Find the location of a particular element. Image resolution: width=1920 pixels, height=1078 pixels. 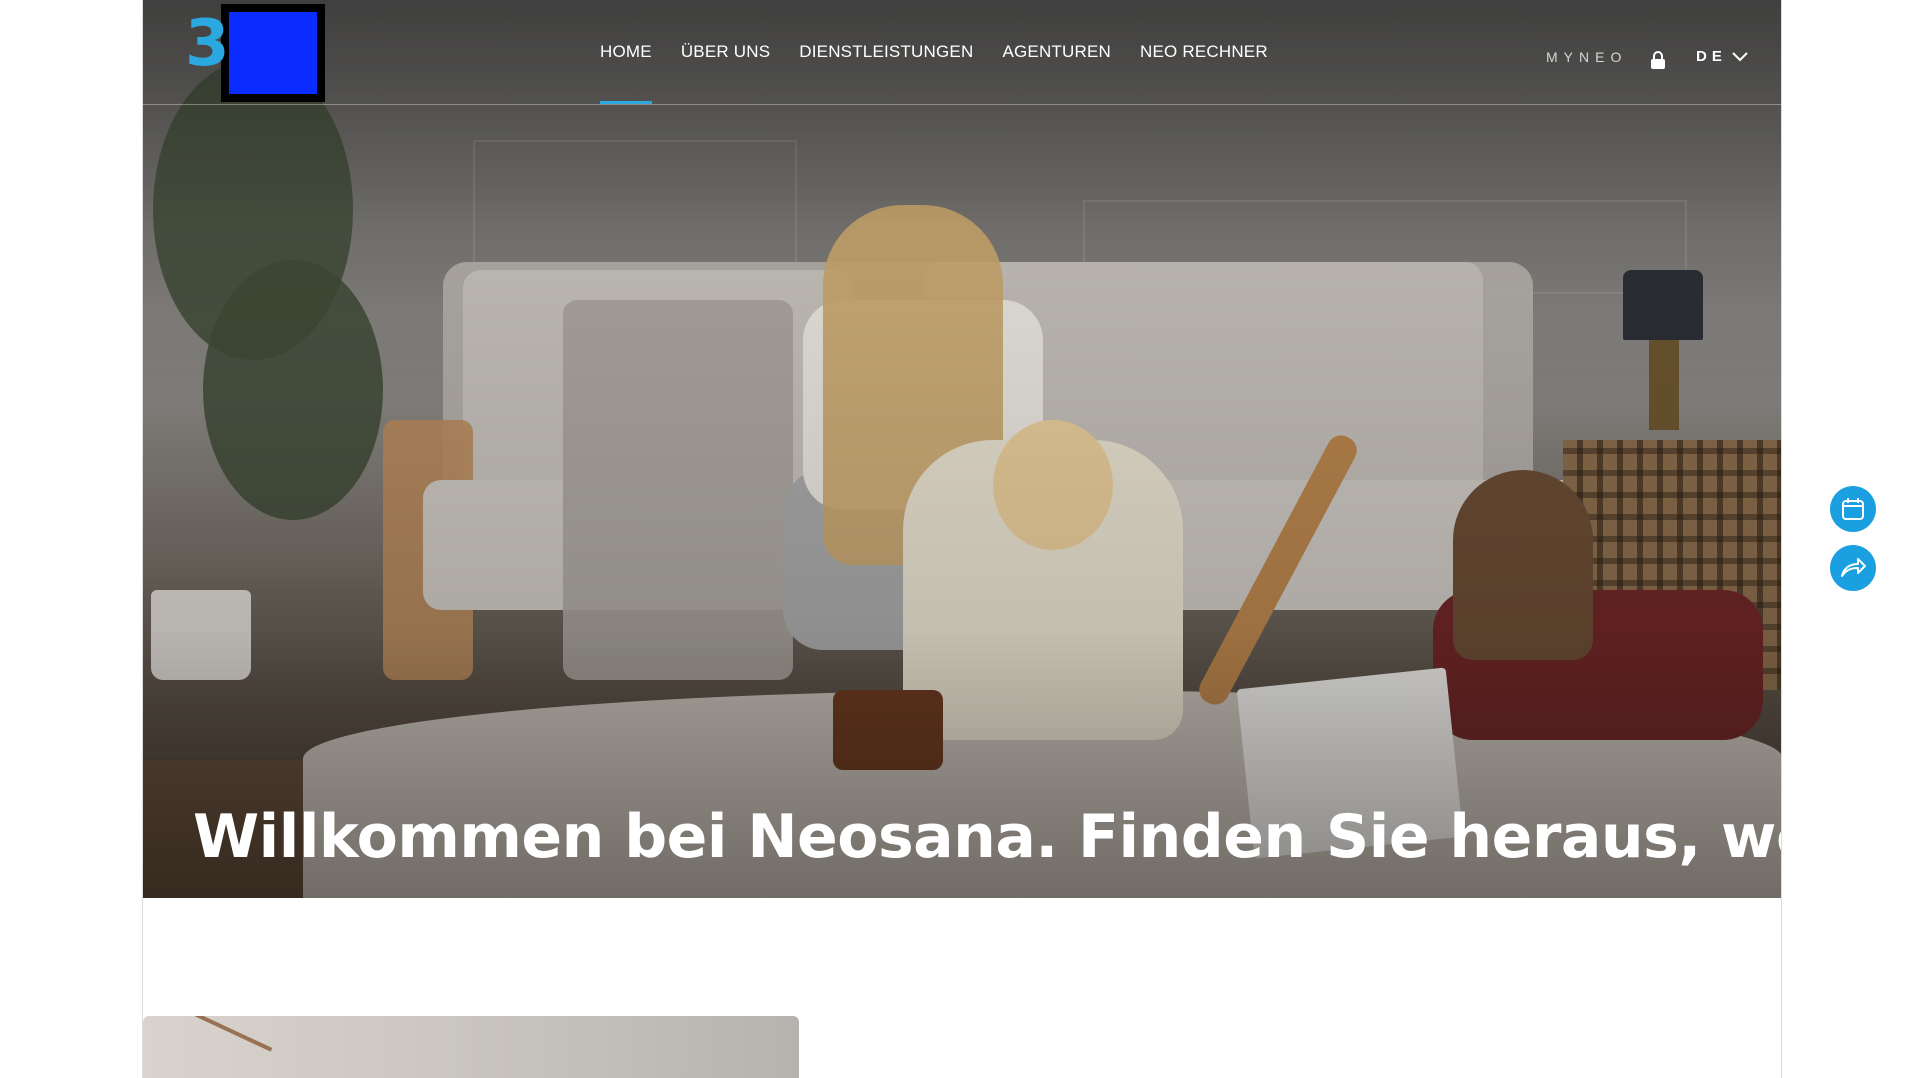

lock-icon is located at coordinates (1658, 60).